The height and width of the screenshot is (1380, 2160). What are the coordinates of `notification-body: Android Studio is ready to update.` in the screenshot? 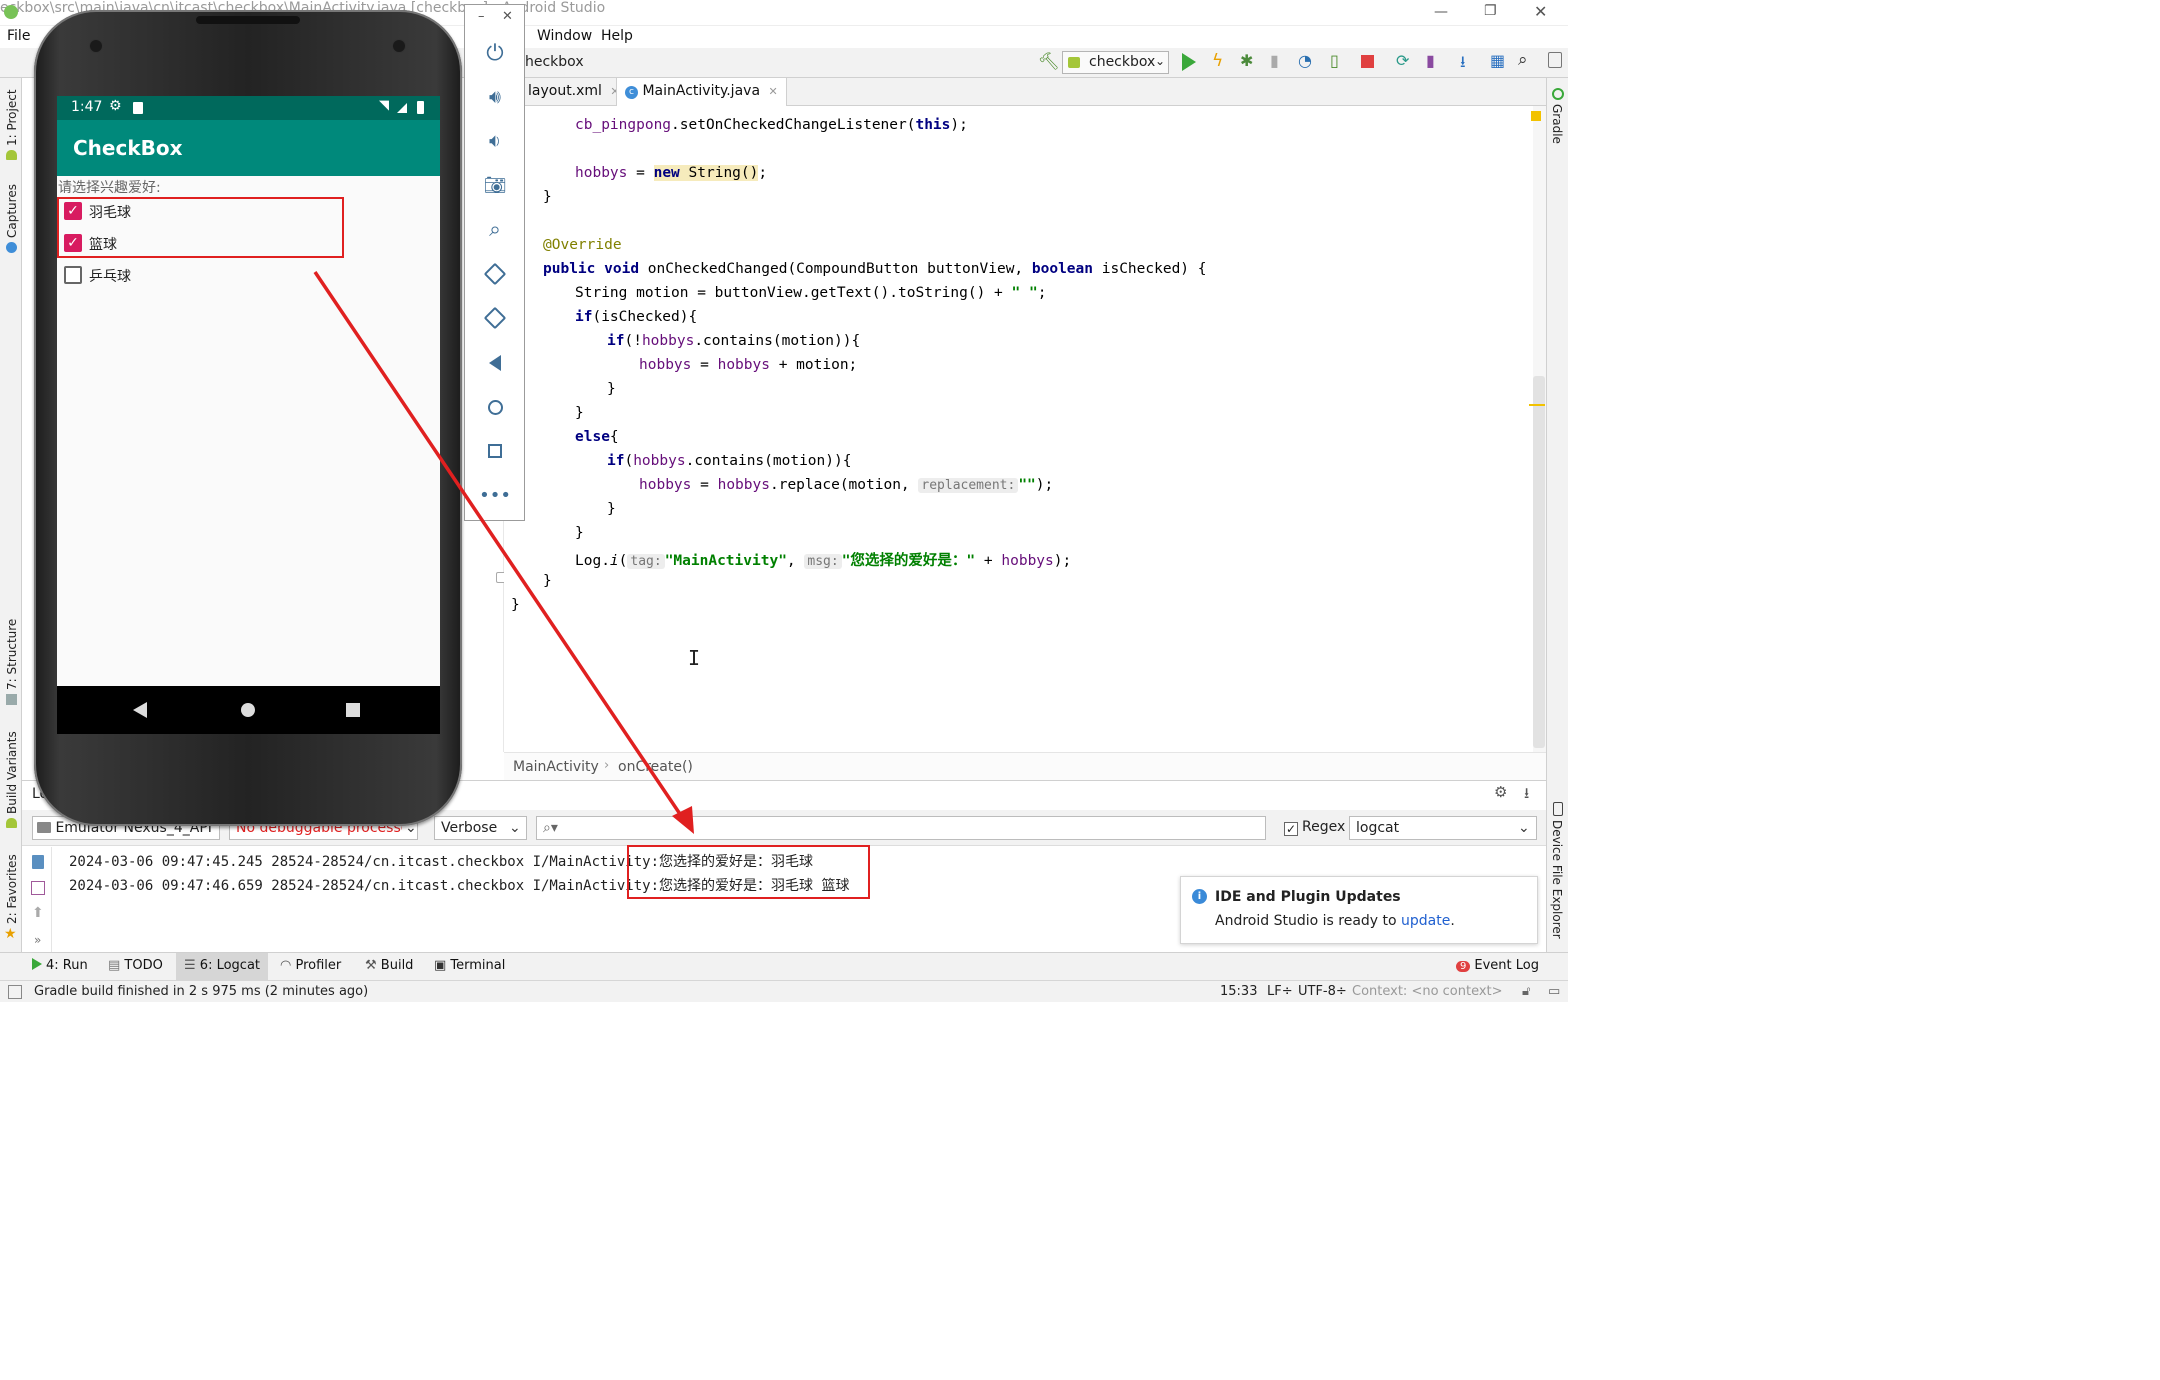 It's located at (1335, 921).